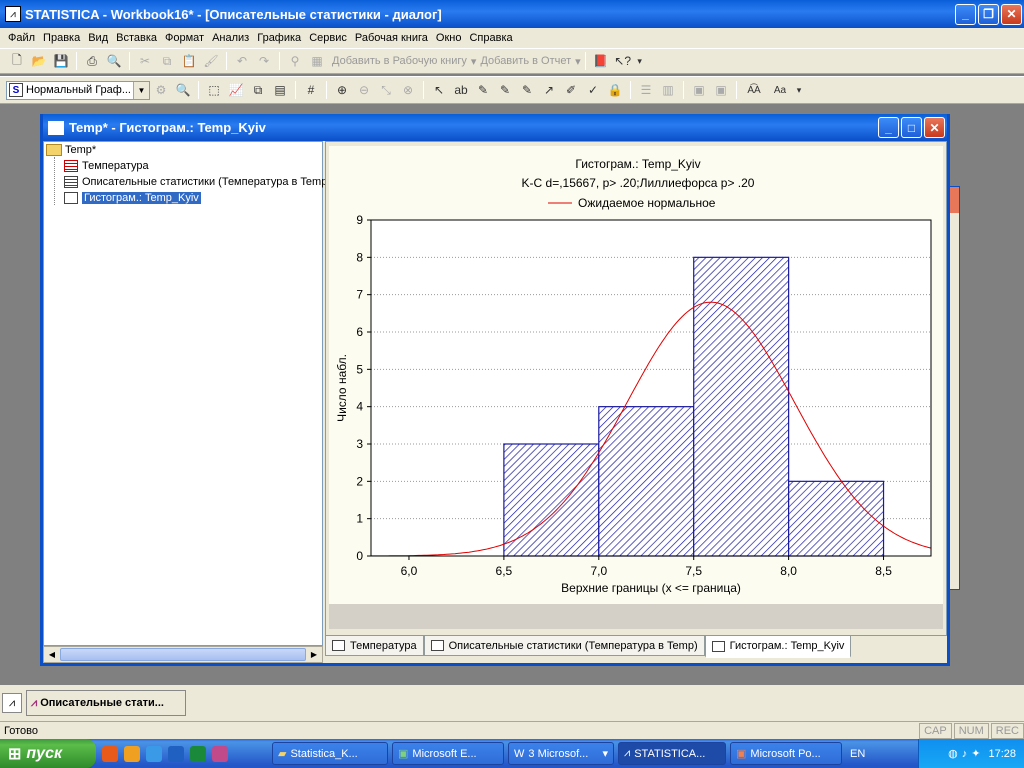 This screenshot has width=1024, height=768. I want to click on text-tool-icon: ab, so click(461, 90).